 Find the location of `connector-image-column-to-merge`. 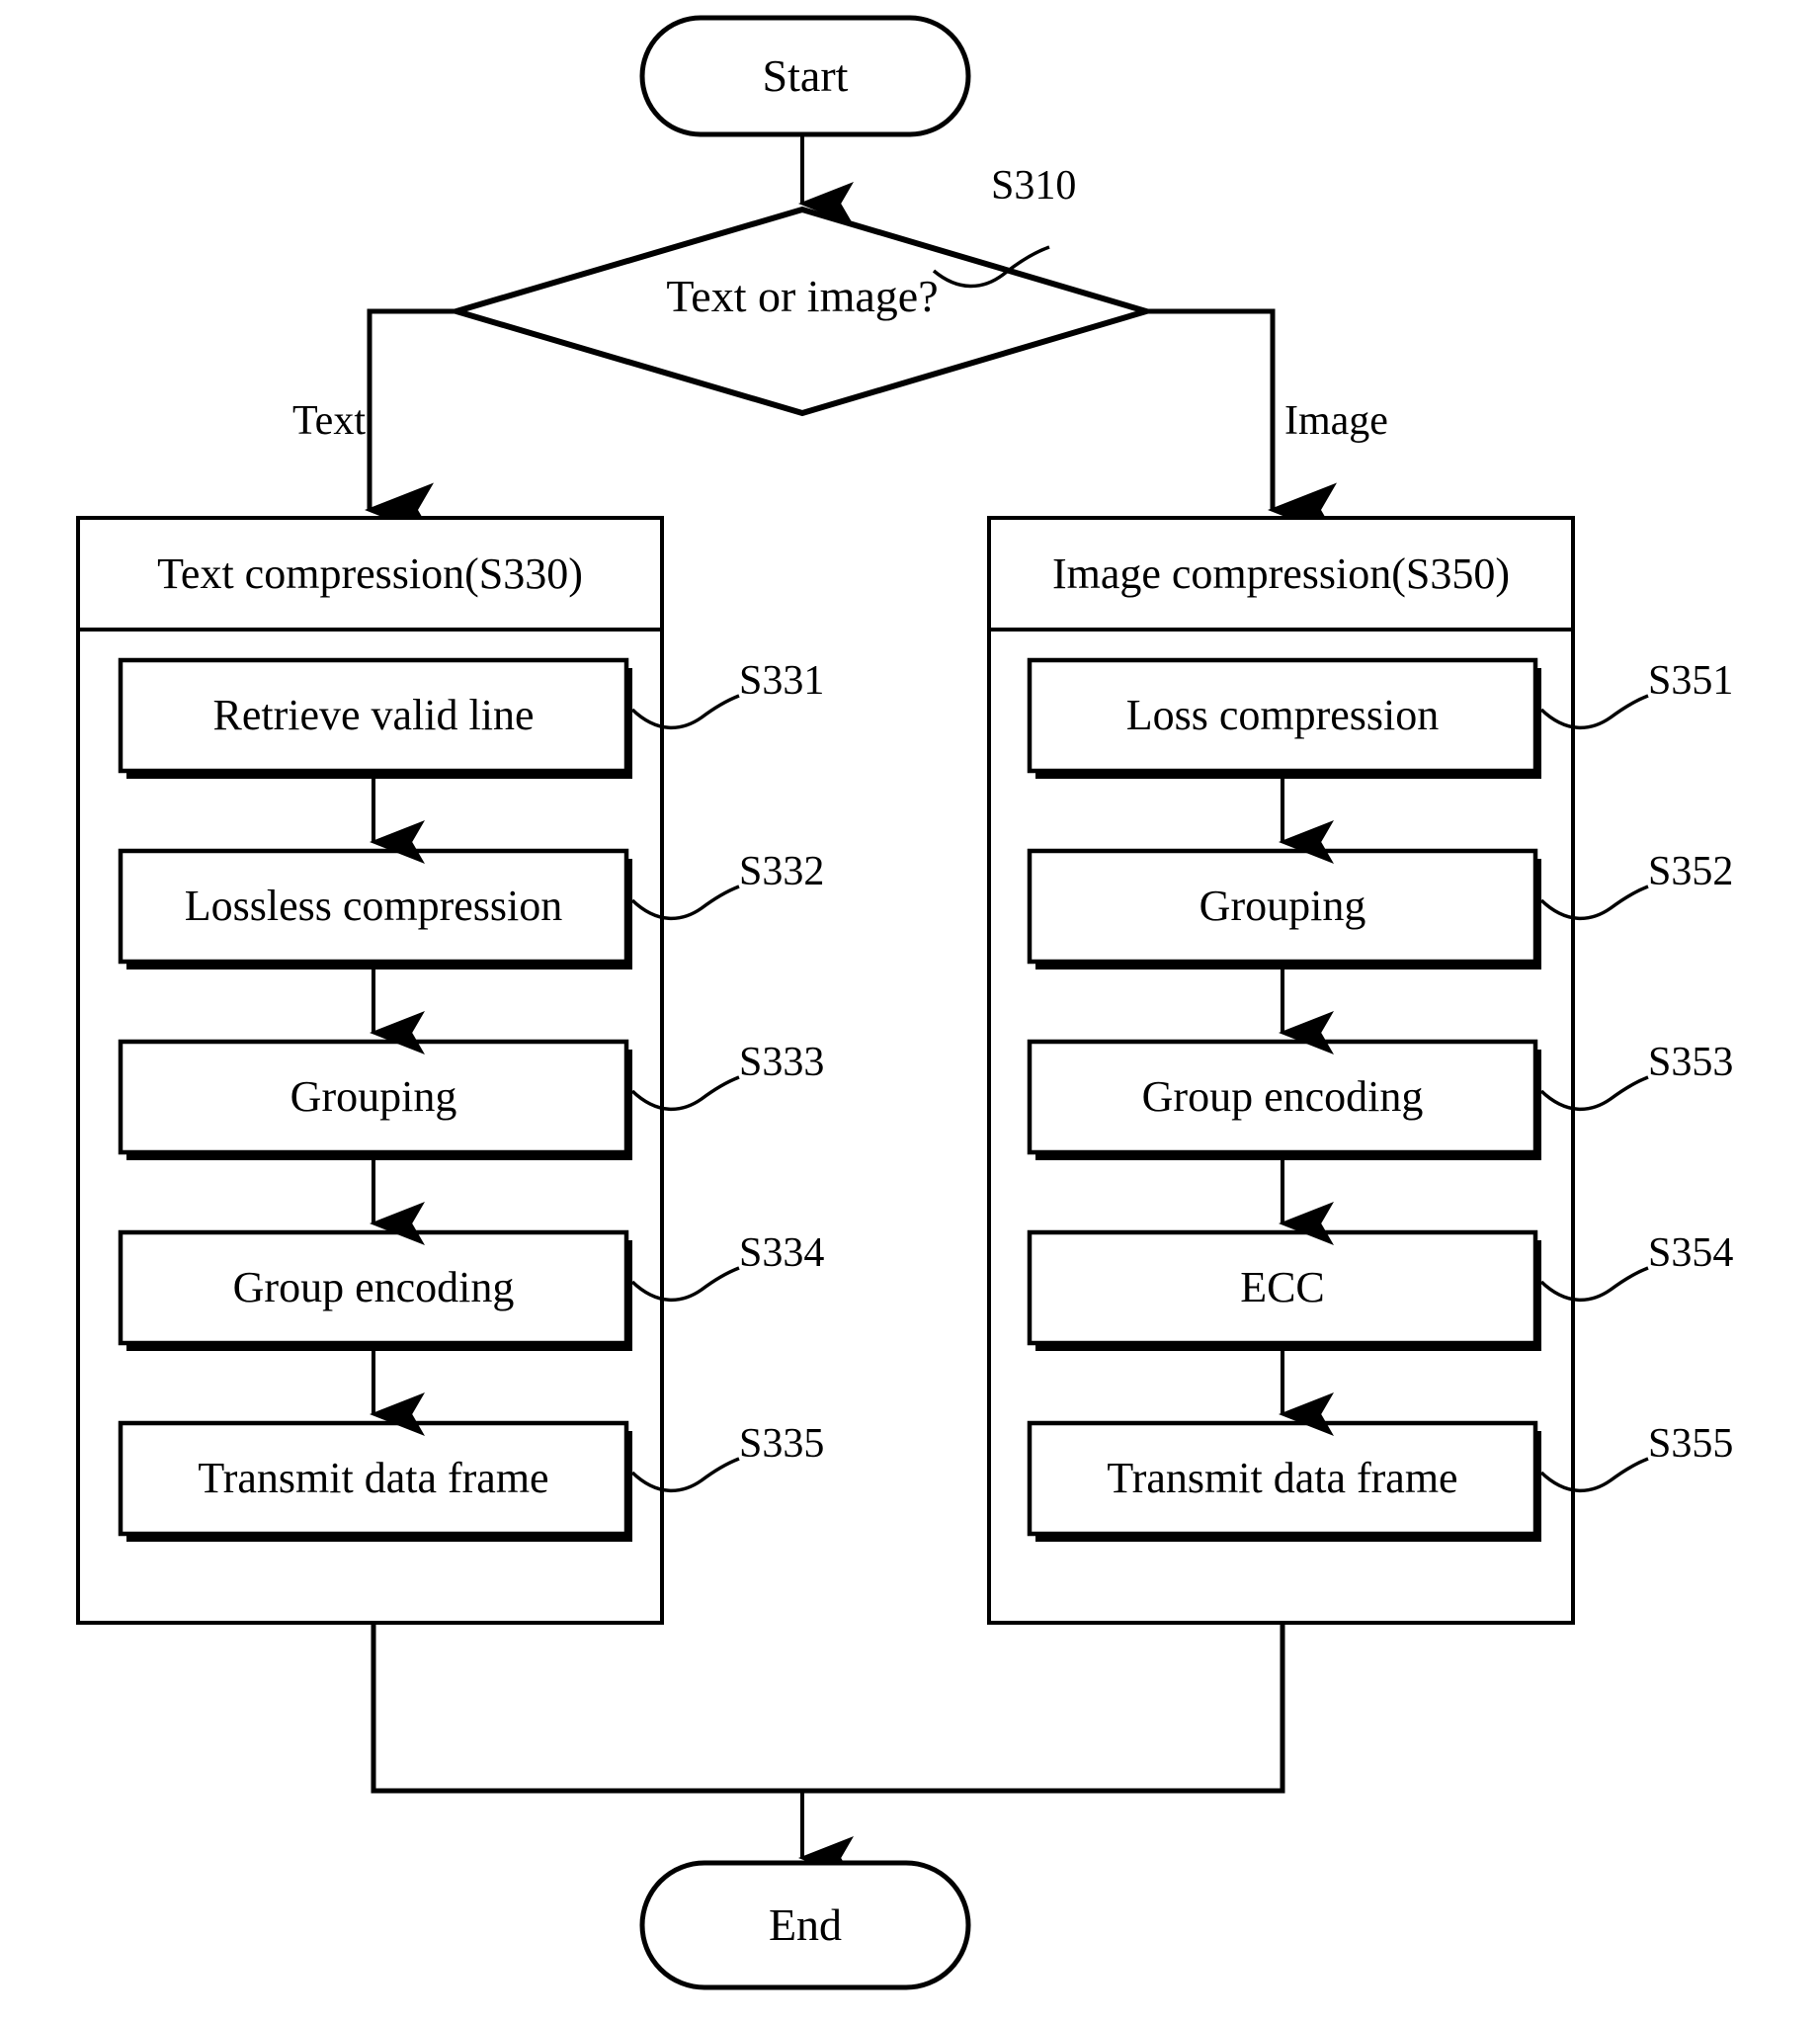

connector-image-column-to-merge is located at coordinates (1043, 1708).